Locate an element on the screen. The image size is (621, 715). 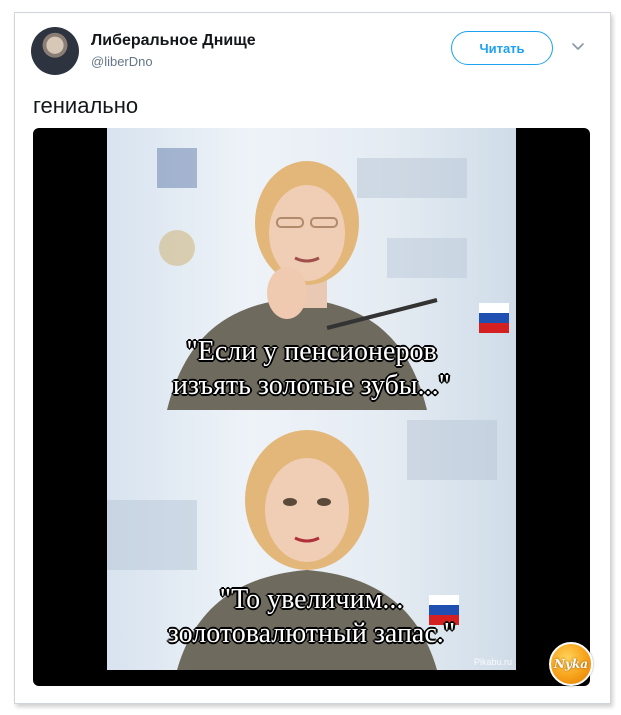
caption-line: "Если у пенсионеров is located at coordinates (311, 351).